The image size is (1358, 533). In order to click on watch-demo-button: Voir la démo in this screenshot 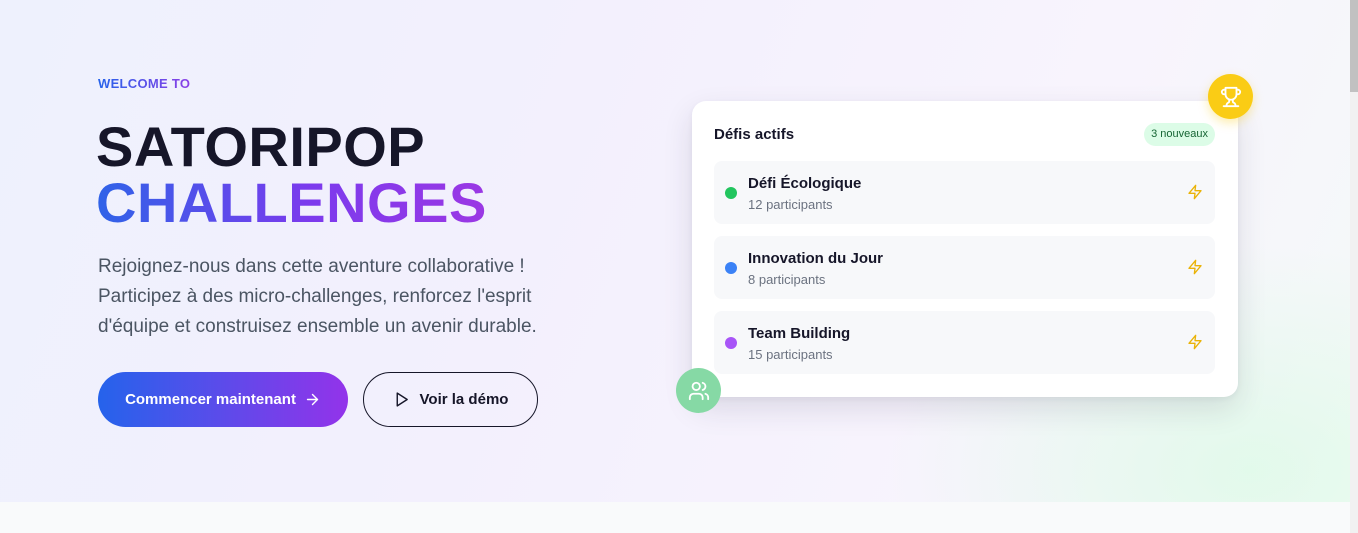, I will do `click(450, 399)`.